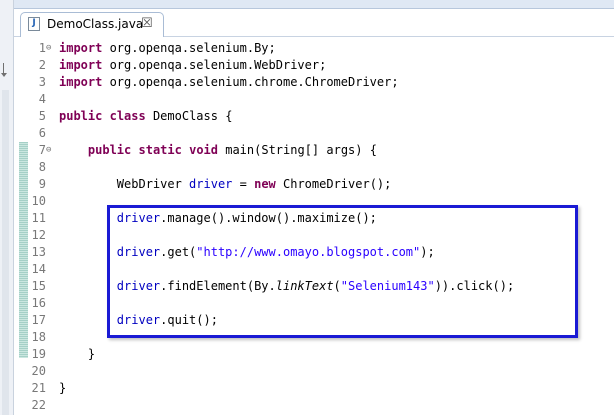  I want to click on line-number: 6, so click(42, 133).